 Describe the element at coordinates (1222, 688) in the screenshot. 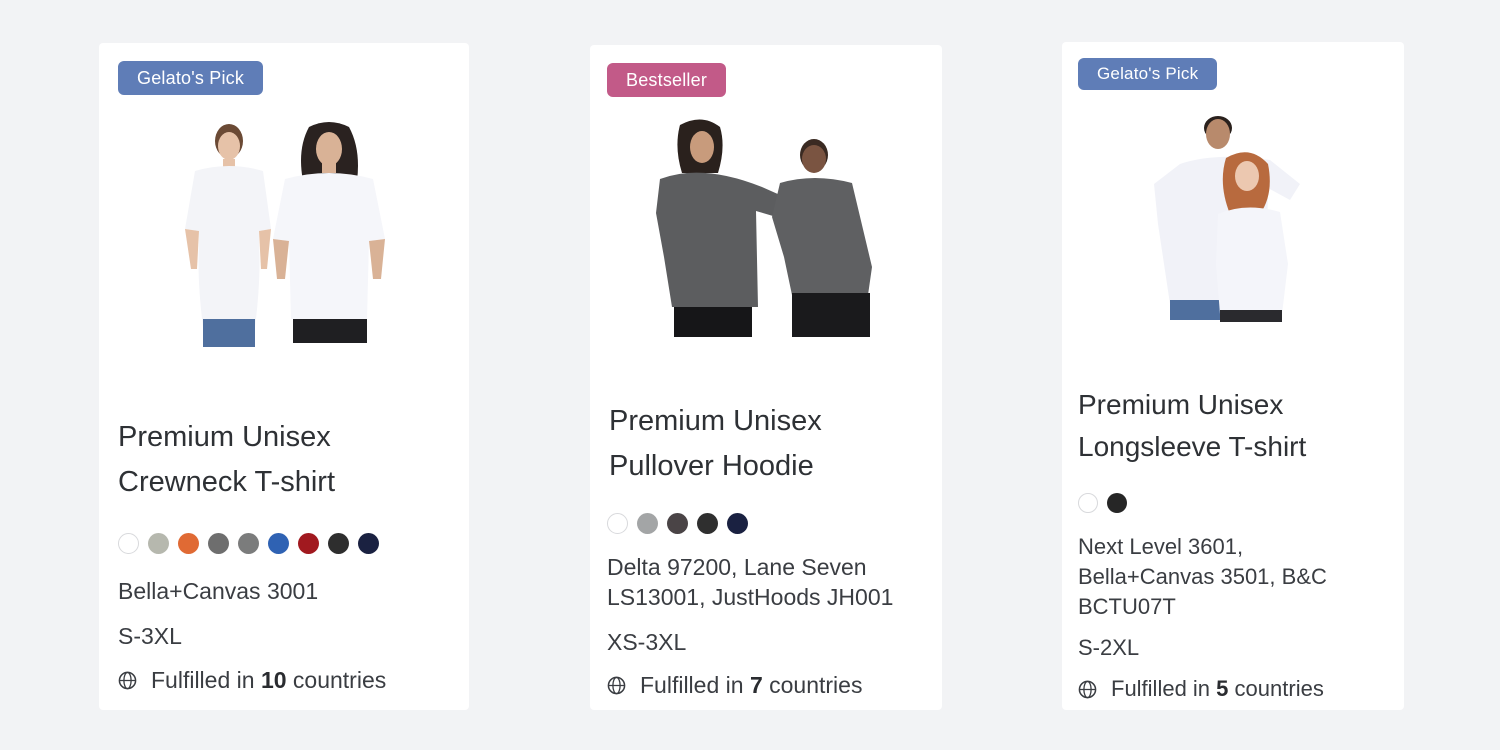

I see `fulfilled-count: 5` at that location.